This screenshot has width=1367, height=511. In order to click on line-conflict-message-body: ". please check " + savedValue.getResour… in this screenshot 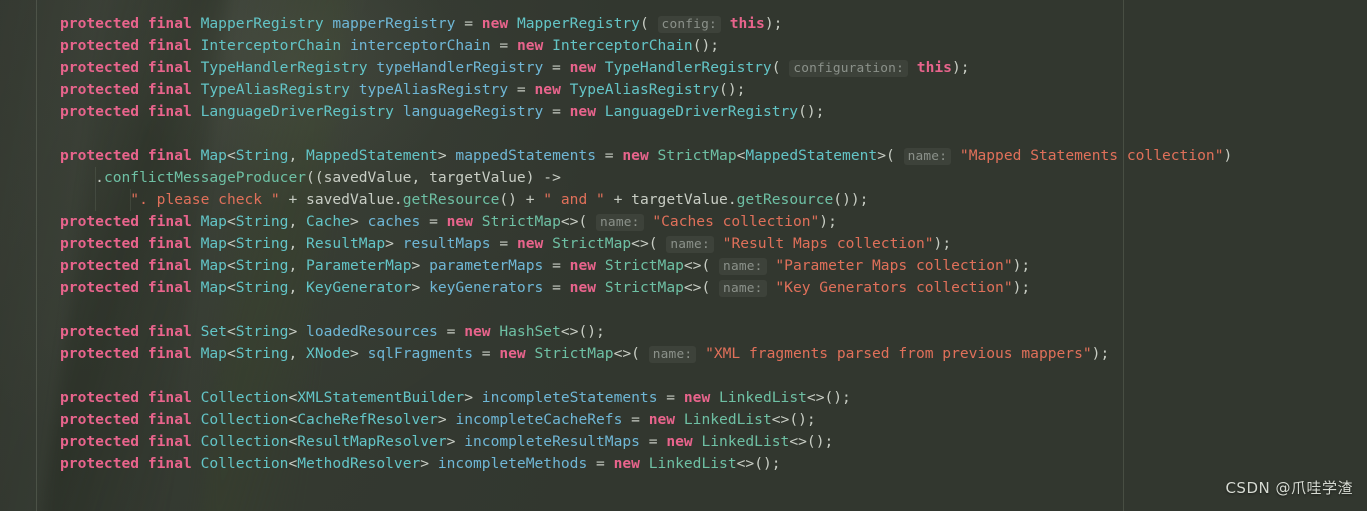, I will do `click(683, 200)`.